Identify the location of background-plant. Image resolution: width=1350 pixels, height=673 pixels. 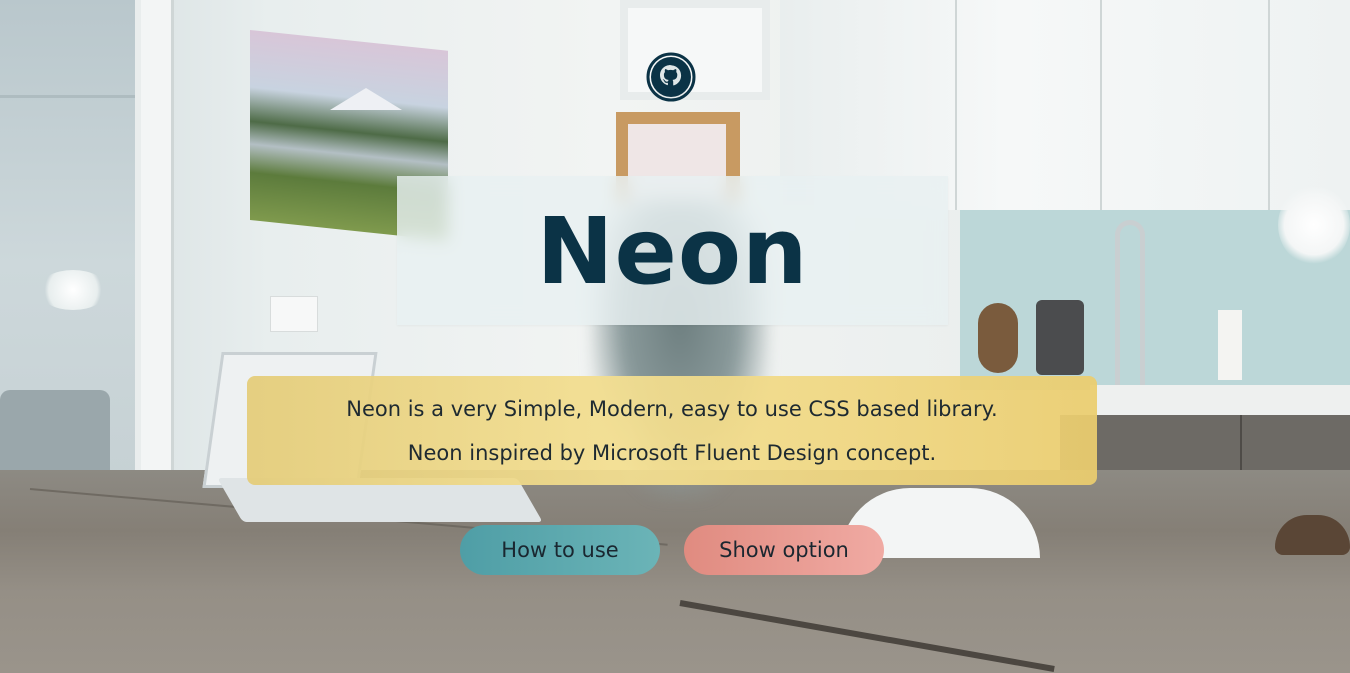
(73, 290).